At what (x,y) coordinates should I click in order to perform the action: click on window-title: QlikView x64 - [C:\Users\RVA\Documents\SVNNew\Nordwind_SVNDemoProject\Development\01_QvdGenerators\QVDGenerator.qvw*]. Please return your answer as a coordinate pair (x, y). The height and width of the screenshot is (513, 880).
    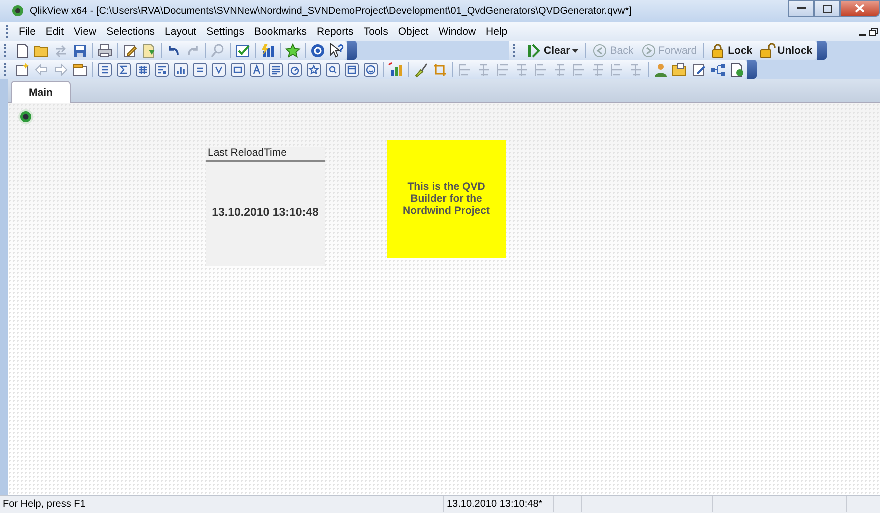
    Looking at the image, I should click on (331, 11).